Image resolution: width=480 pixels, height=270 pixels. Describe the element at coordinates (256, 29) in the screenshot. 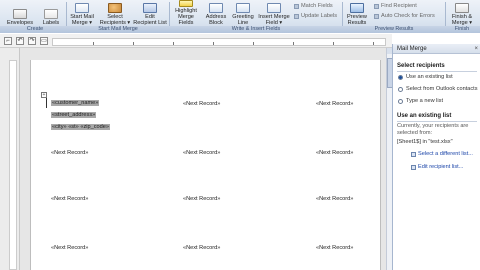

I see `group-write-insert: Write & Insert Fields` at that location.